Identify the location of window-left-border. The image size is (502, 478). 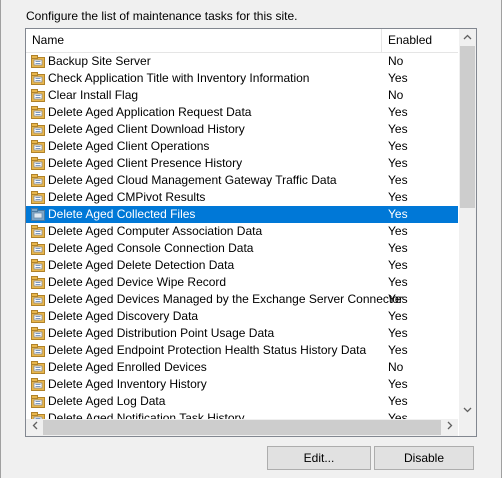
(0, 239).